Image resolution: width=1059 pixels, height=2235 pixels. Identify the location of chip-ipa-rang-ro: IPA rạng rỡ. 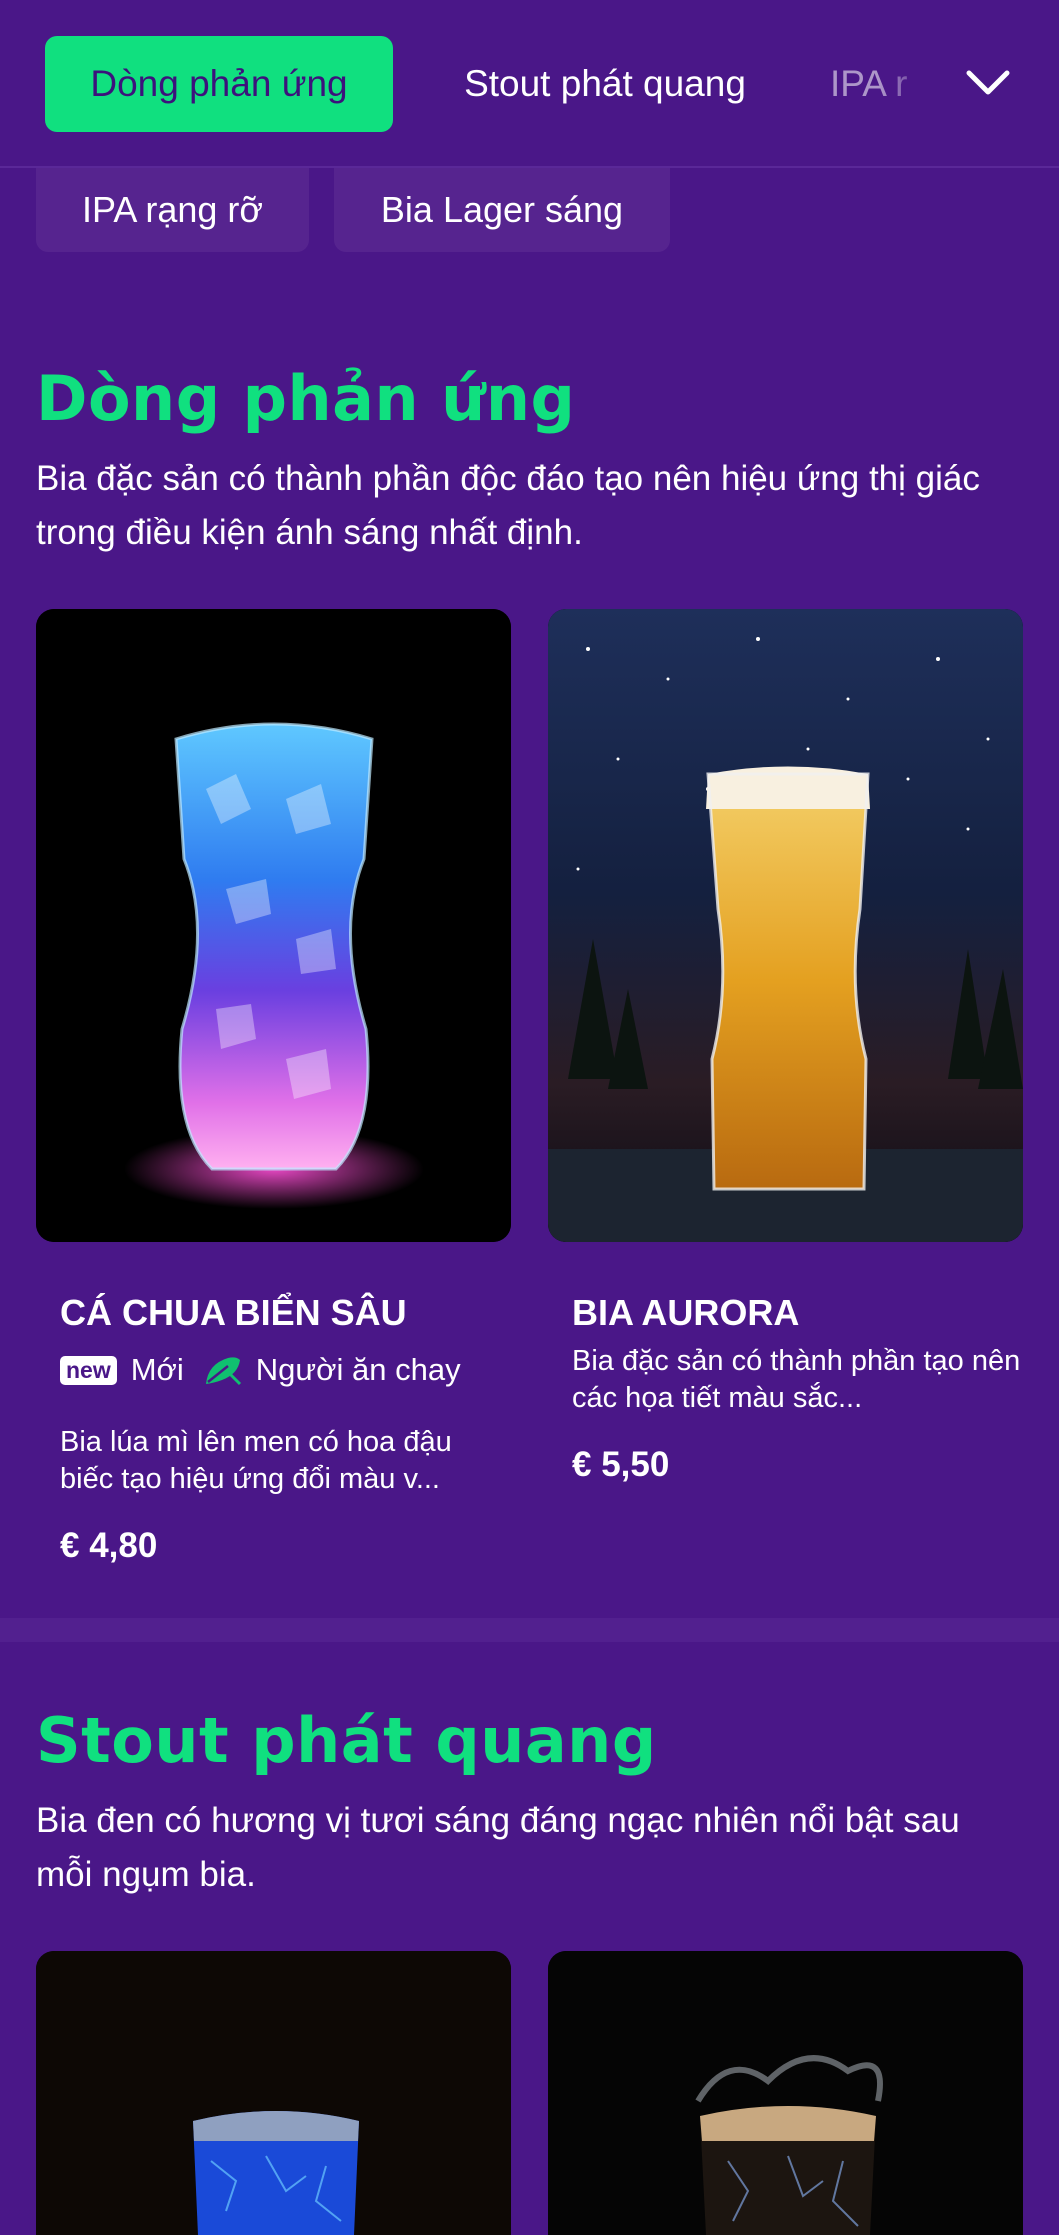
(172, 210).